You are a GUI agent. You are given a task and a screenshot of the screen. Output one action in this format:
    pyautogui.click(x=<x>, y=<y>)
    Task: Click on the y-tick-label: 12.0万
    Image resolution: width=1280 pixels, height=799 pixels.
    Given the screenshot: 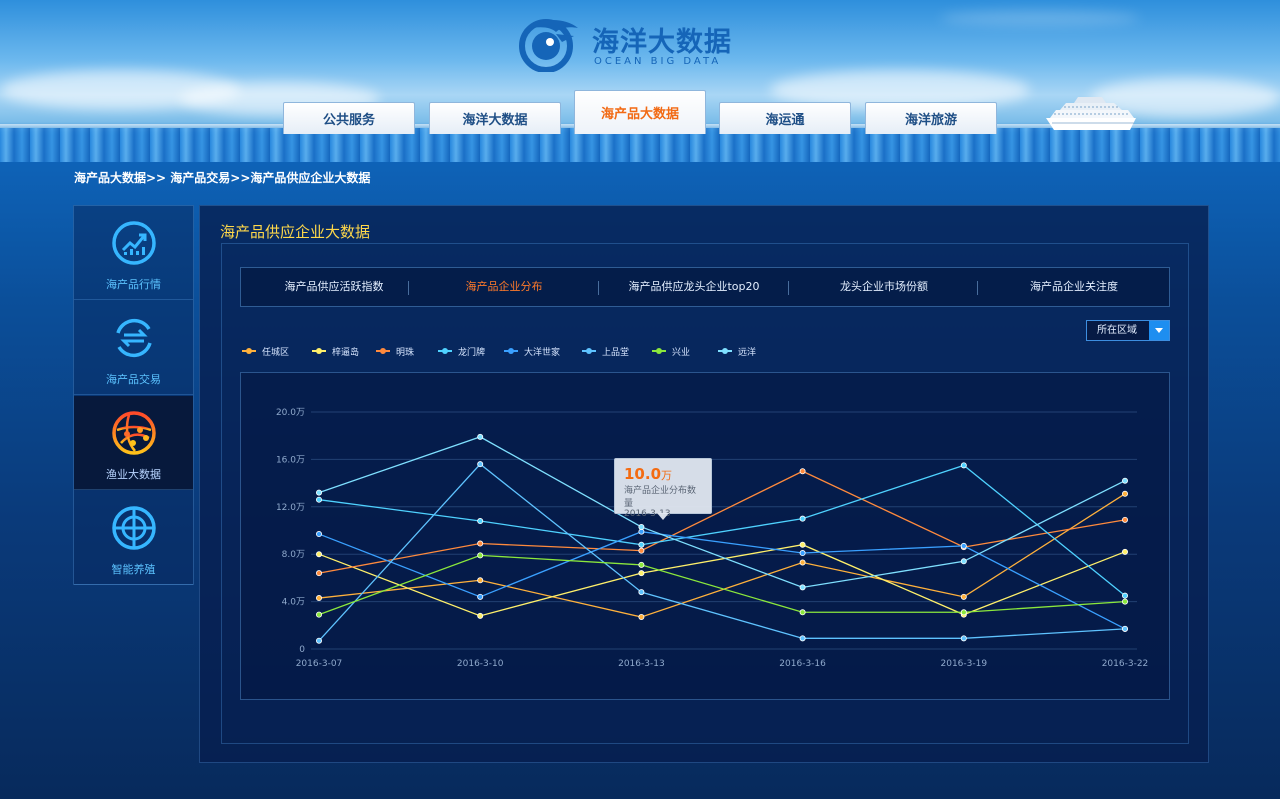 What is the action you would take?
    pyautogui.click(x=290, y=508)
    